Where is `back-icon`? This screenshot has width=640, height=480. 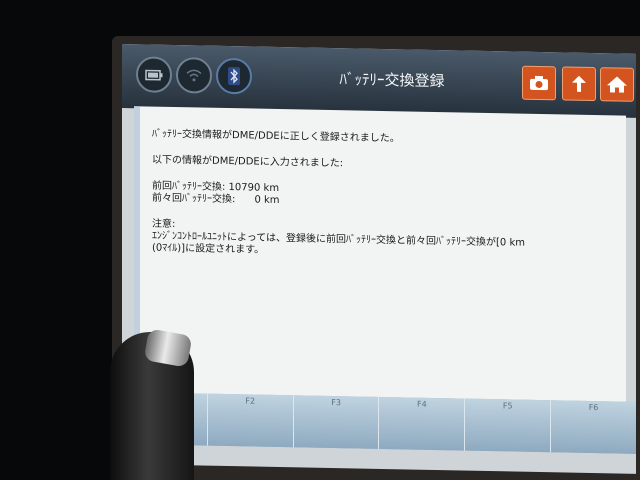 back-icon is located at coordinates (579, 83).